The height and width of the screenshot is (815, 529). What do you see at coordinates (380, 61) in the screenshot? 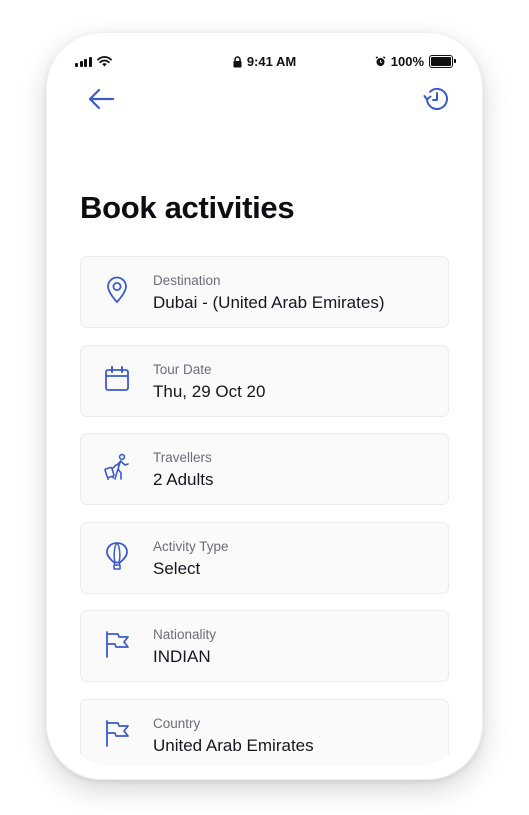
I see `alarm-icon` at bounding box center [380, 61].